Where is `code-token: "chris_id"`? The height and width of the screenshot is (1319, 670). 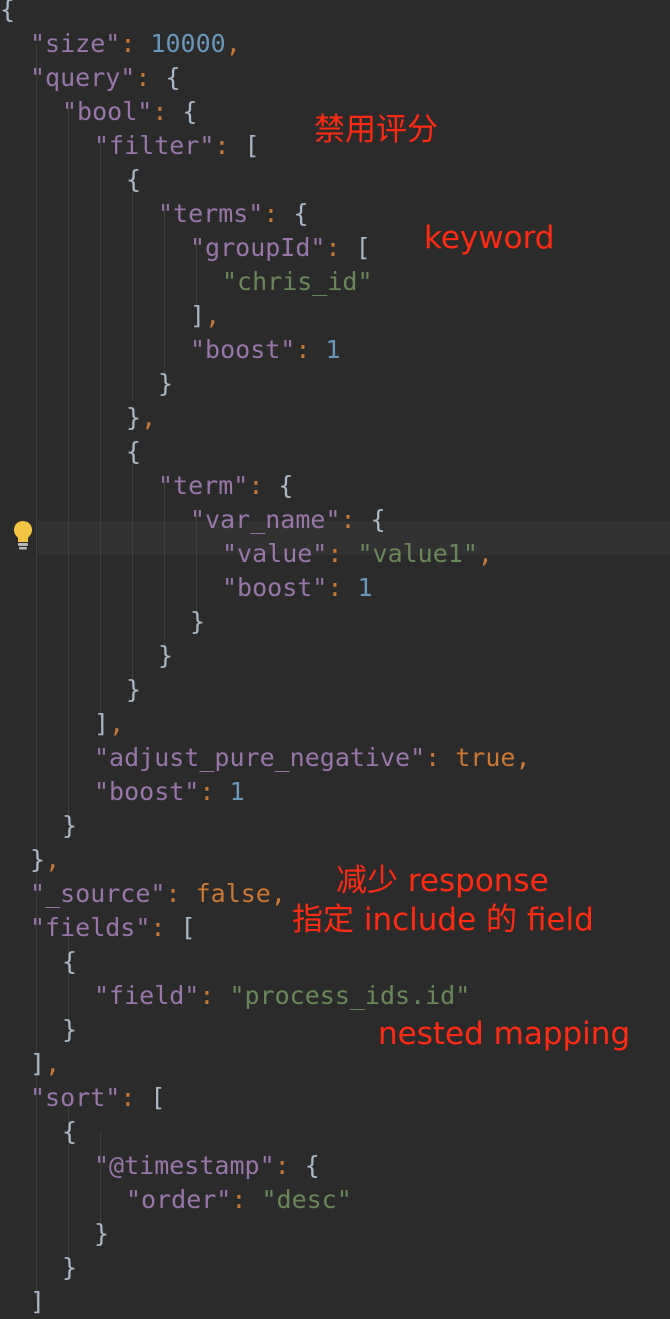 code-token: "chris_id" is located at coordinates (297, 281).